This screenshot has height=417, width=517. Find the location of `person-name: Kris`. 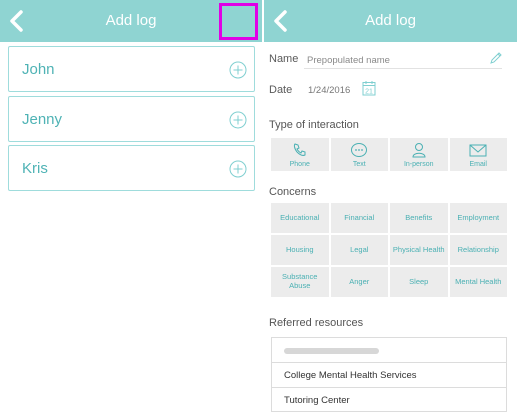

person-name: Kris is located at coordinates (35, 168).